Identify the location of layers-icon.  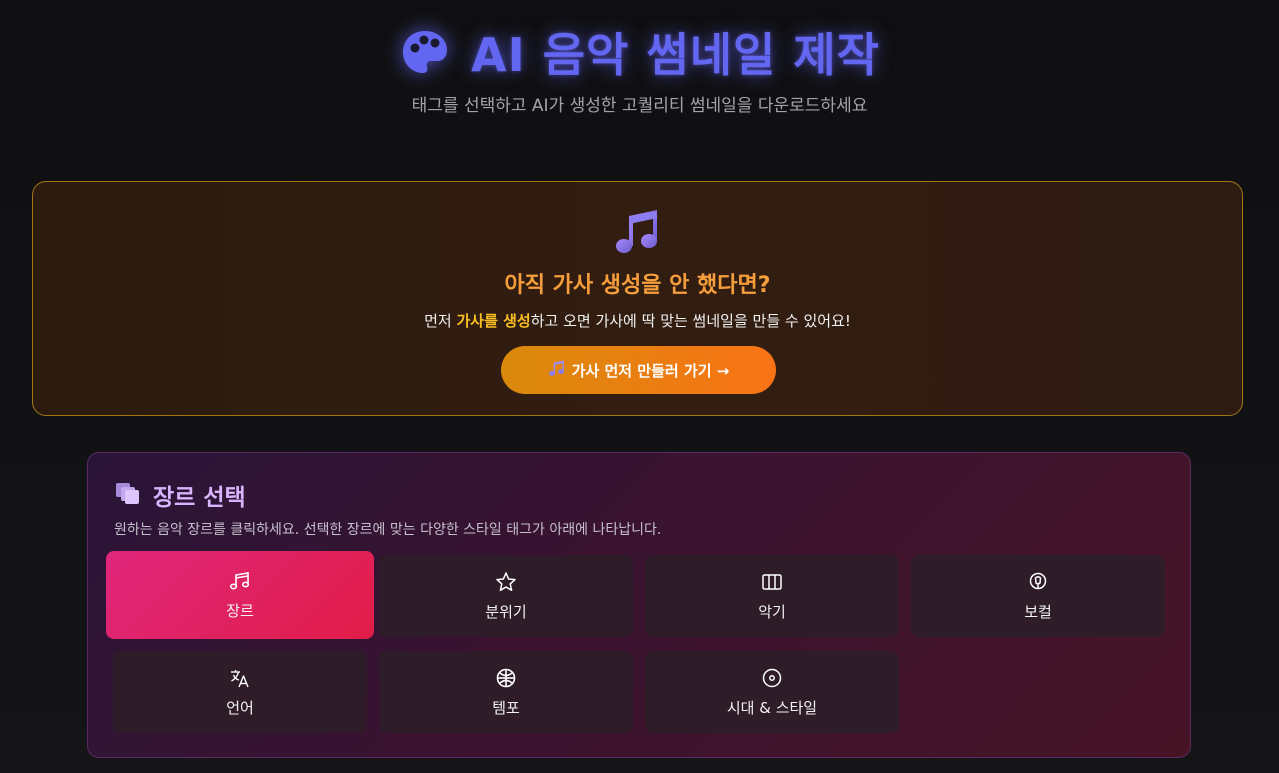
(128, 495).